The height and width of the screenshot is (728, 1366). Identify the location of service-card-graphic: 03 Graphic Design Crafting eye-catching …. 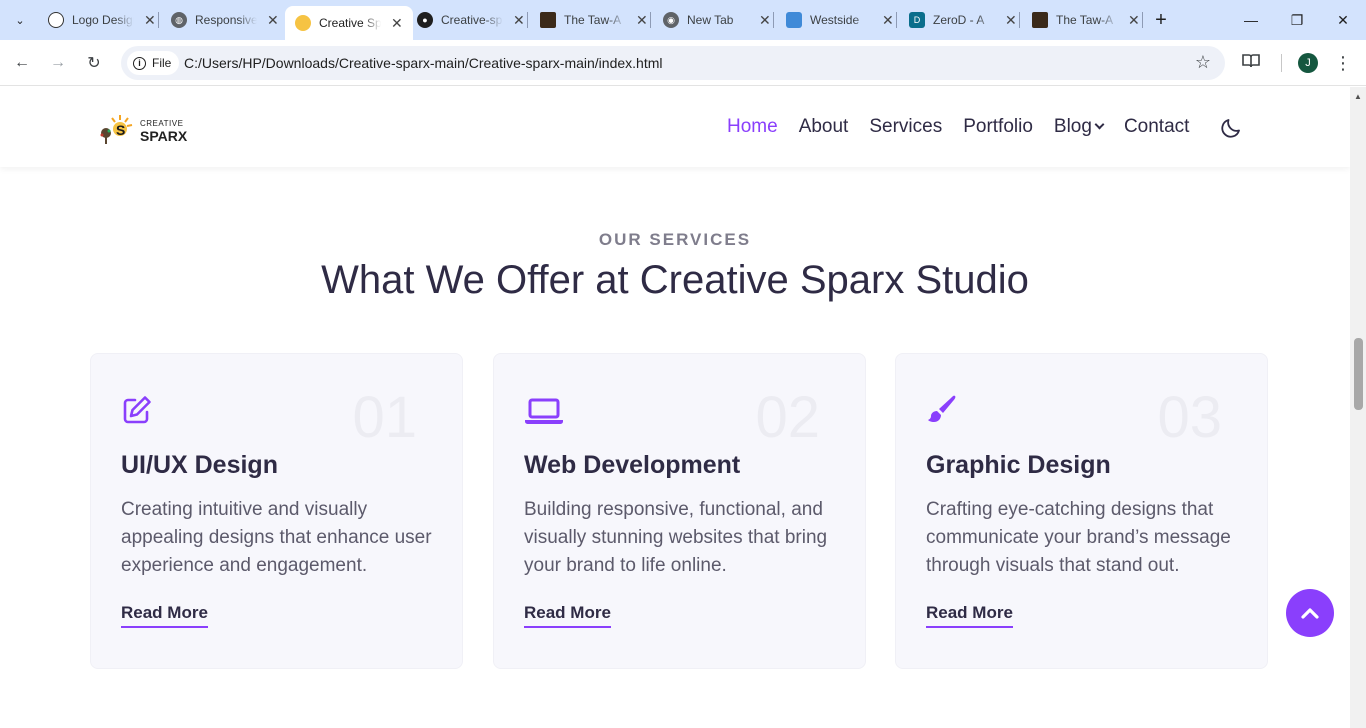
(1081, 511).